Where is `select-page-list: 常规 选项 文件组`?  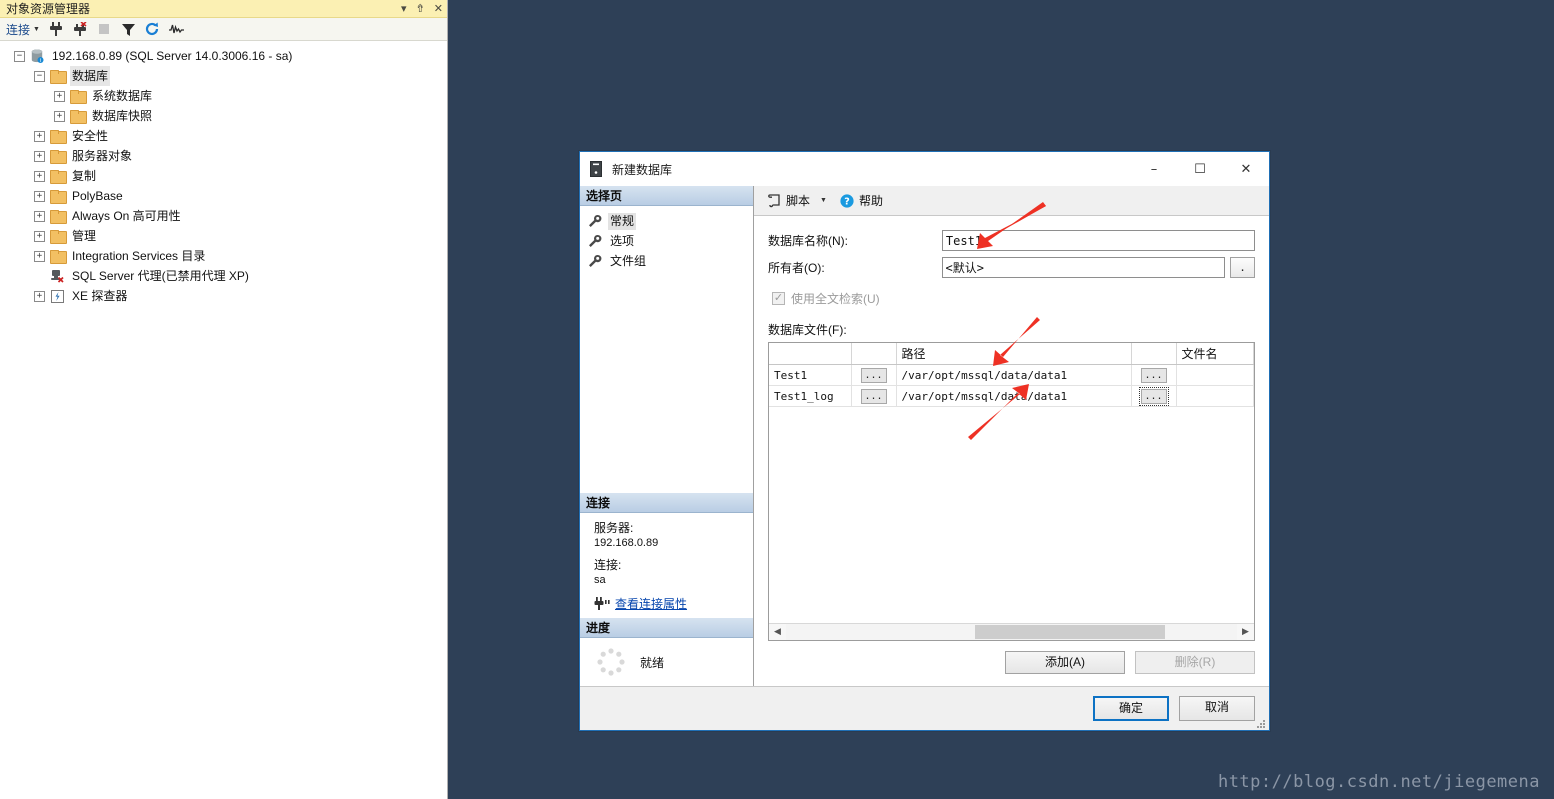 select-page-list: 常规 选项 文件组 is located at coordinates (666, 238).